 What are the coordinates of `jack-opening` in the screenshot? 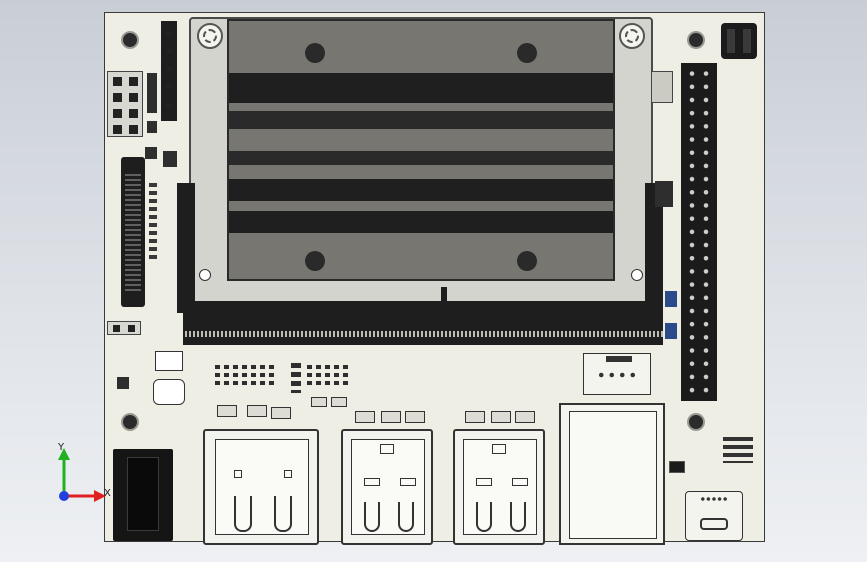 It's located at (143, 494).